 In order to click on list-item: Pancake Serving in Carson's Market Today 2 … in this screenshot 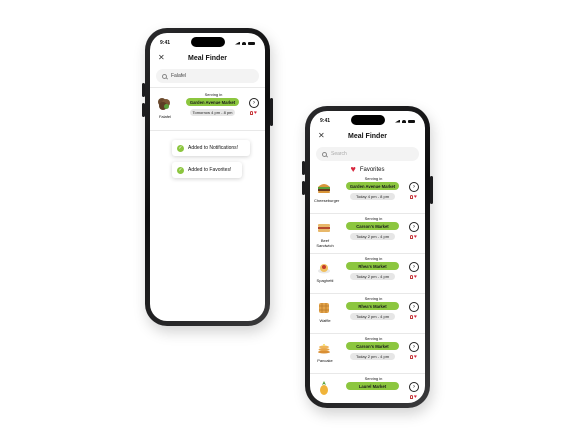, I will do `click(367, 354)`.